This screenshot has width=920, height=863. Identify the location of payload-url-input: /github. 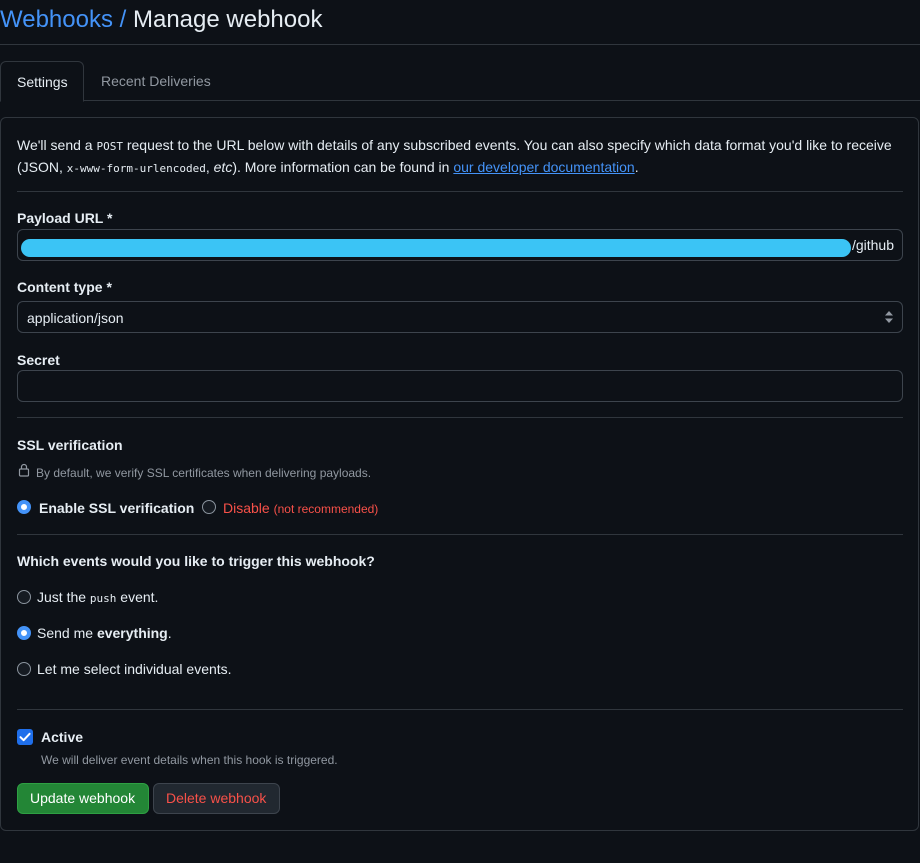
(460, 245).